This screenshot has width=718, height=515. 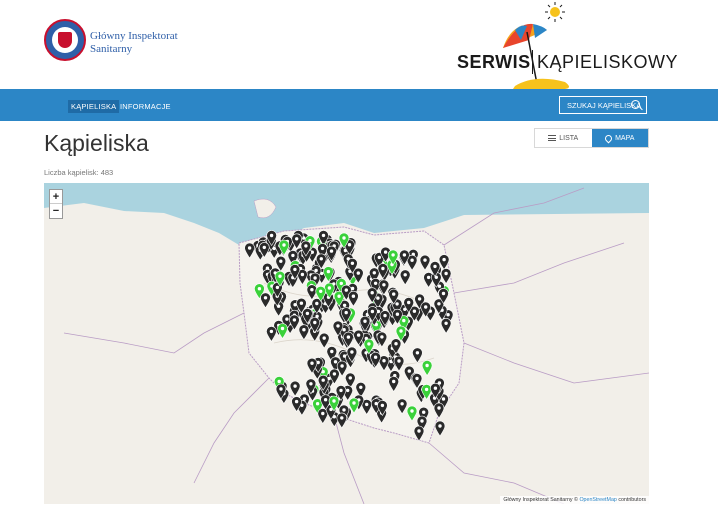 What do you see at coordinates (625, 138) in the screenshot?
I see `map-view-label: MAPA` at bounding box center [625, 138].